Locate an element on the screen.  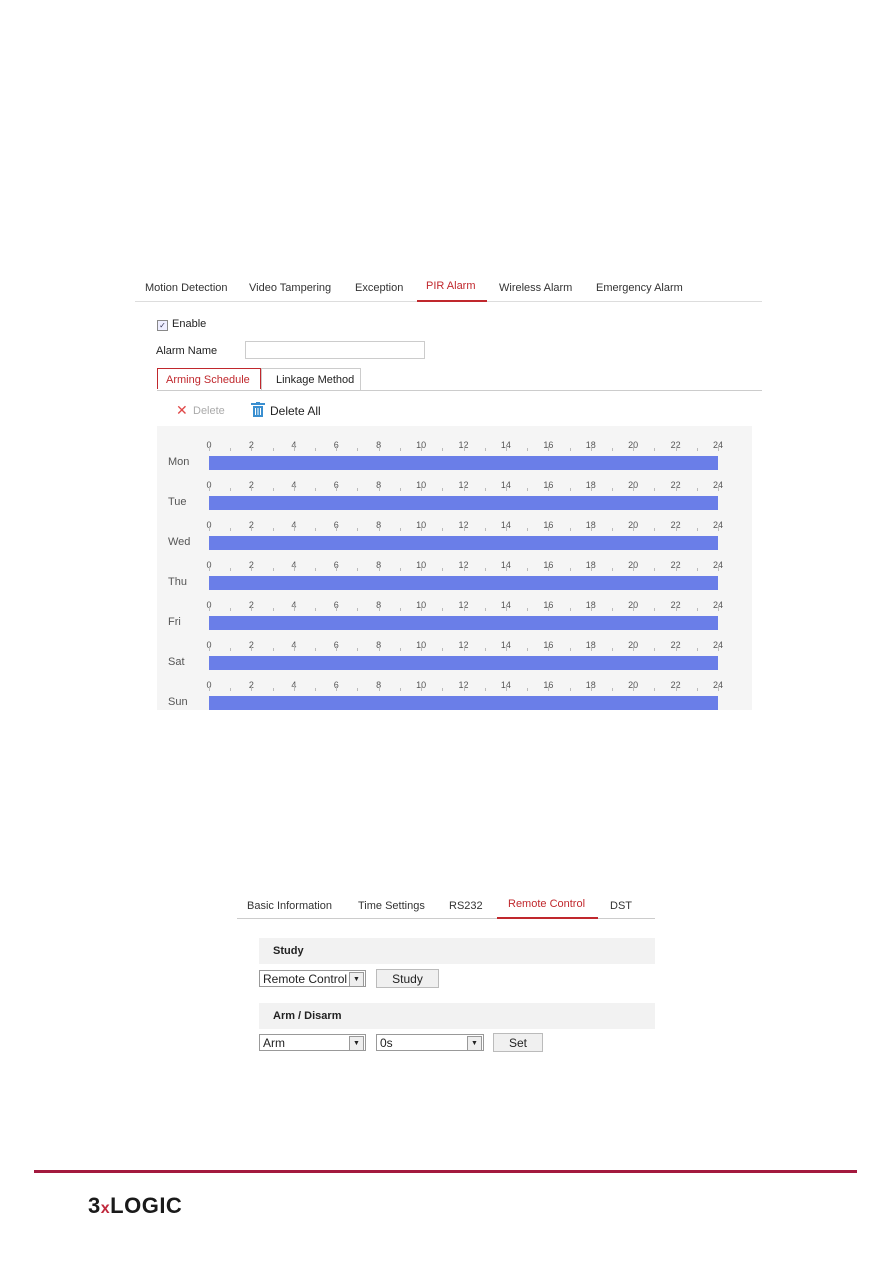
tab-pir-alarm: PIR Alarm is located at coordinates (451, 286).